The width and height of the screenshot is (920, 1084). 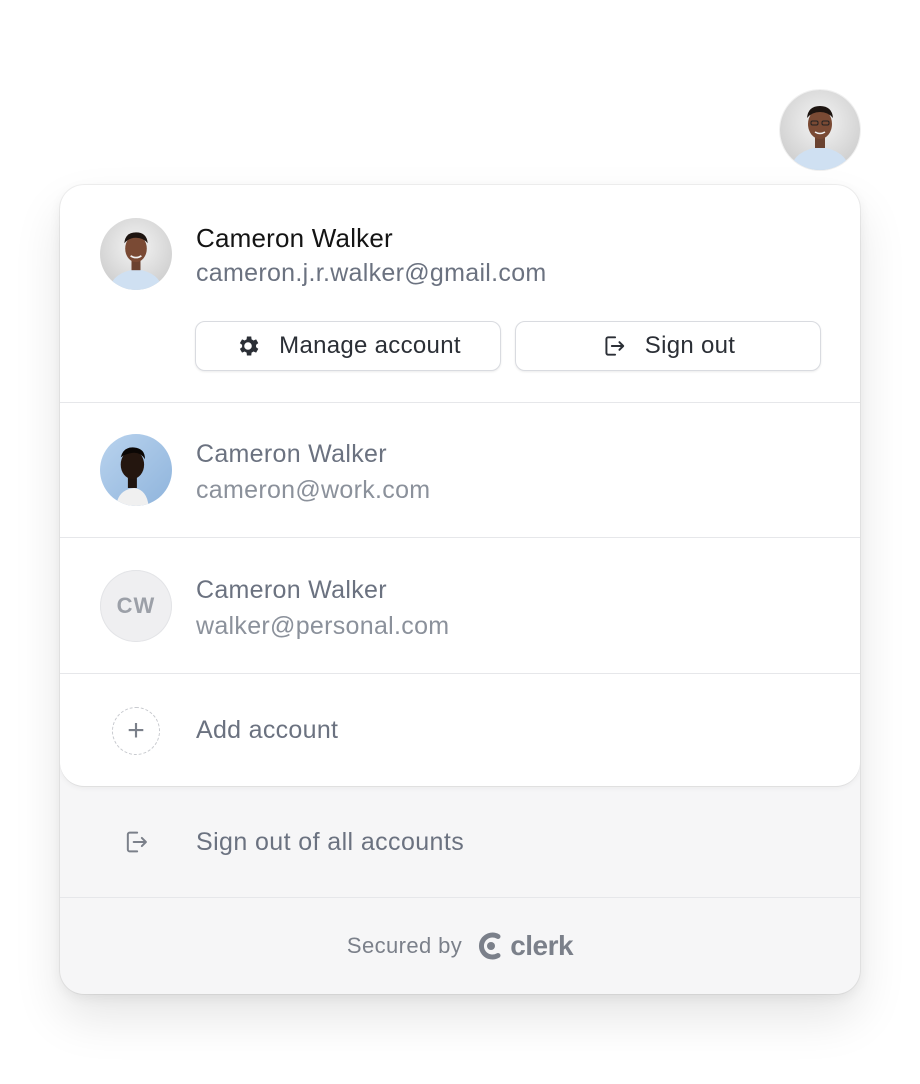 I want to click on sign-out-label: Sign out, so click(x=690, y=345).